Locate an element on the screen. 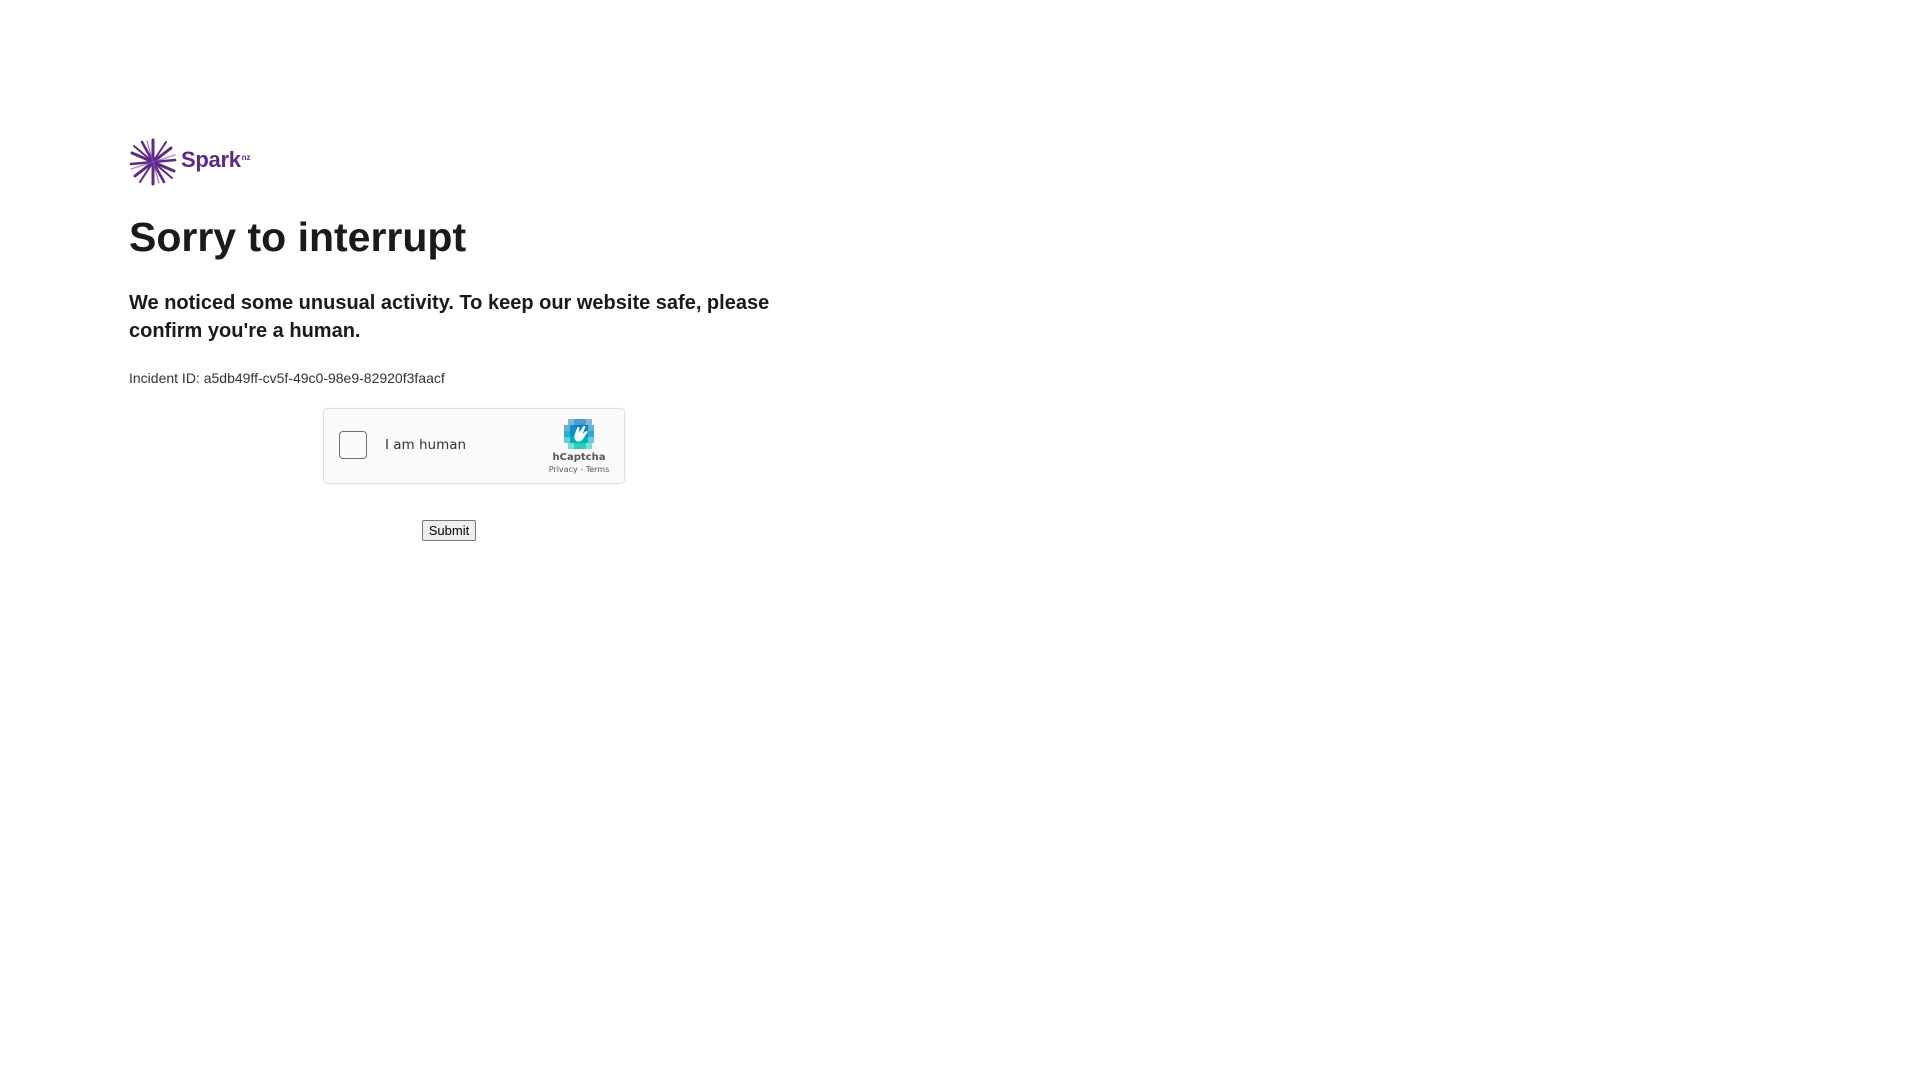 The width and height of the screenshot is (1920, 1080). captcha-branding: hCaptcha Privacy - Terms is located at coordinates (579, 446).